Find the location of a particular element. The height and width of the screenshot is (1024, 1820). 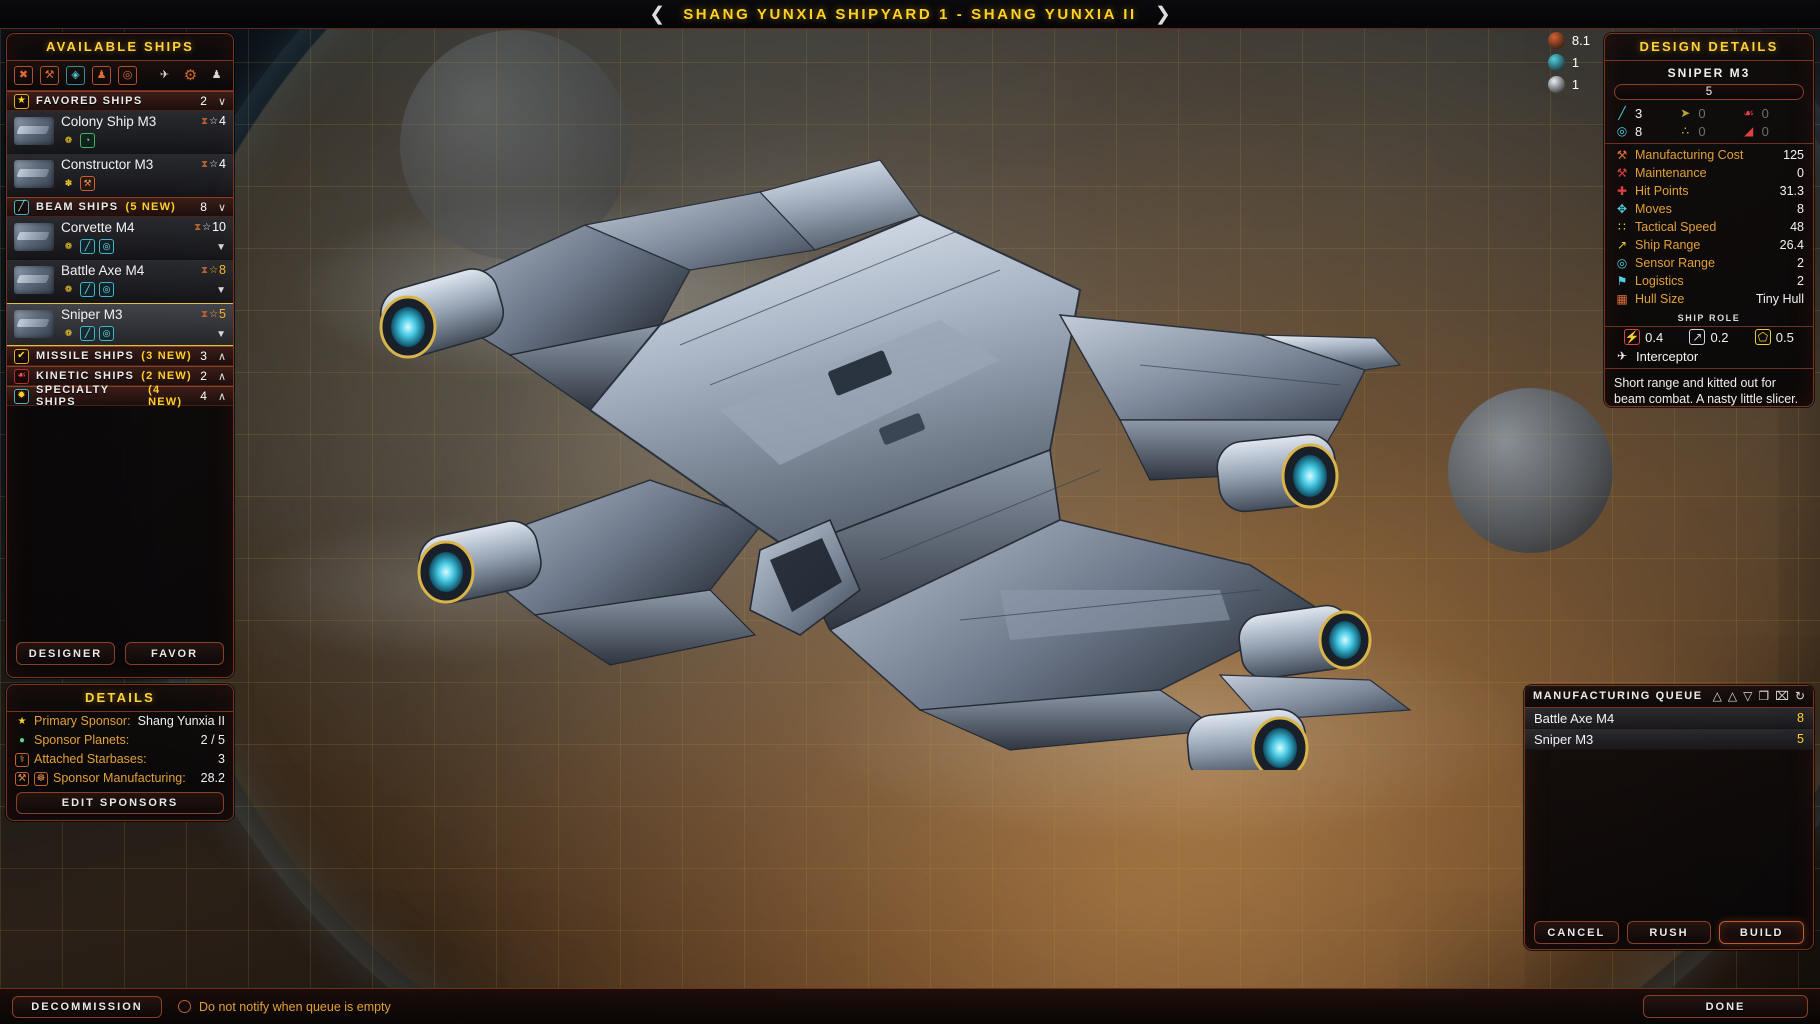

troops-filter-icon: ♟ is located at coordinates (101, 75).